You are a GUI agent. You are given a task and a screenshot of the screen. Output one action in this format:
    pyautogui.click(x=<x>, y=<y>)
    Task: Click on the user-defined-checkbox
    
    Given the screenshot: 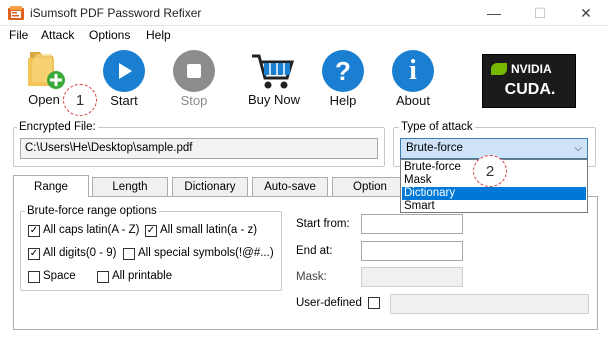 What is the action you would take?
    pyautogui.click(x=374, y=303)
    